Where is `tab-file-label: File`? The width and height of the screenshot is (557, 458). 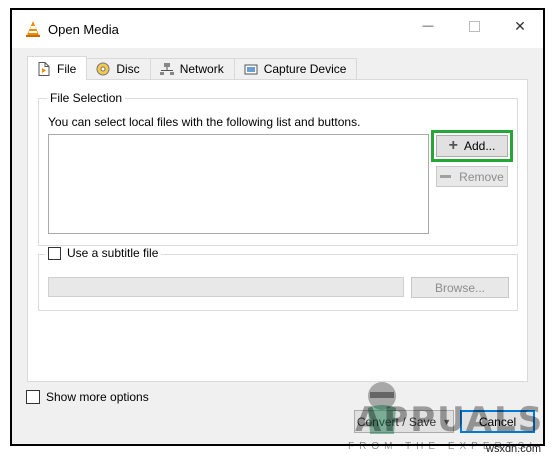 tab-file-label: File is located at coordinates (67, 68).